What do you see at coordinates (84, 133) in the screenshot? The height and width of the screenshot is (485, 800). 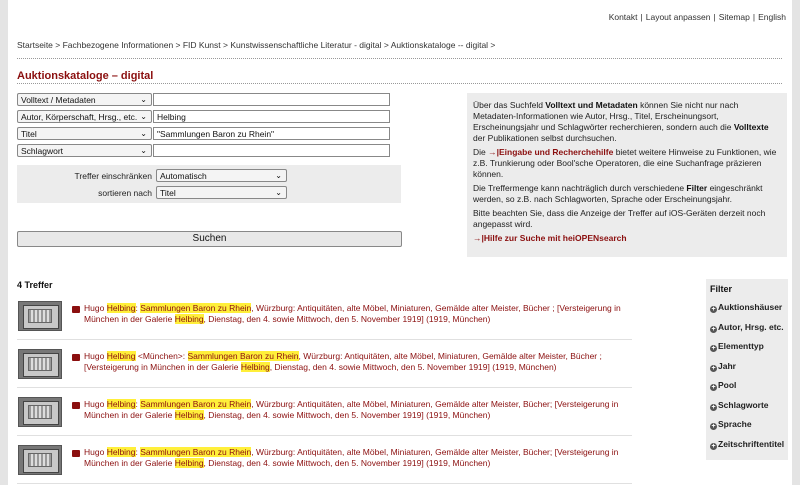 I see `field-select-3: Titel ⌄` at bounding box center [84, 133].